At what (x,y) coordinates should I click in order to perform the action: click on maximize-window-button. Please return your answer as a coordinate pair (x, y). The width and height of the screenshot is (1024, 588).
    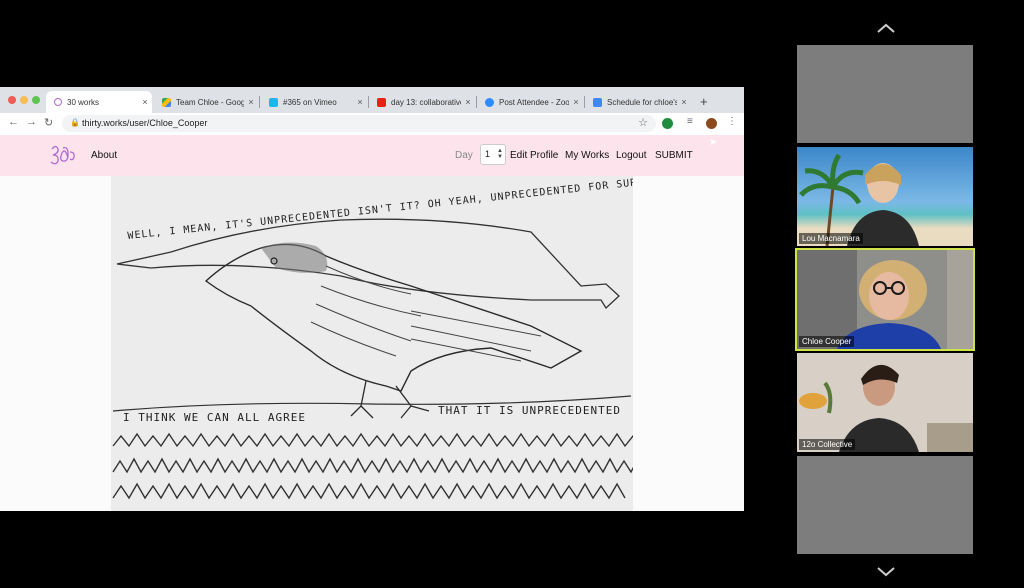
    Looking at the image, I should click on (36, 100).